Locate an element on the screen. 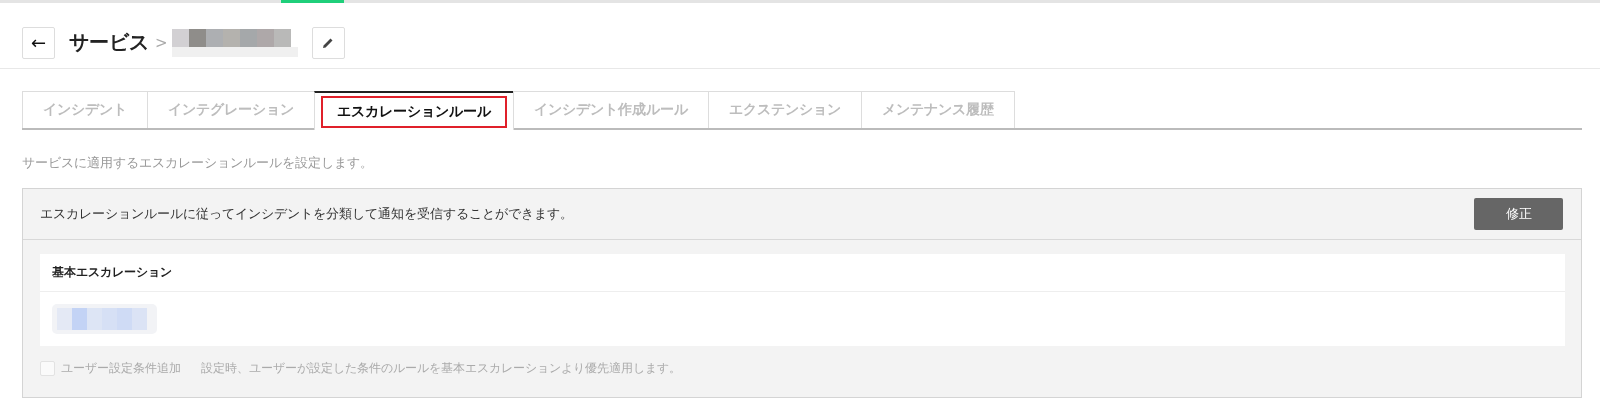 The width and height of the screenshot is (1600, 402). checkbox-label: ユーザー設定条件追加 is located at coordinates (121, 368).